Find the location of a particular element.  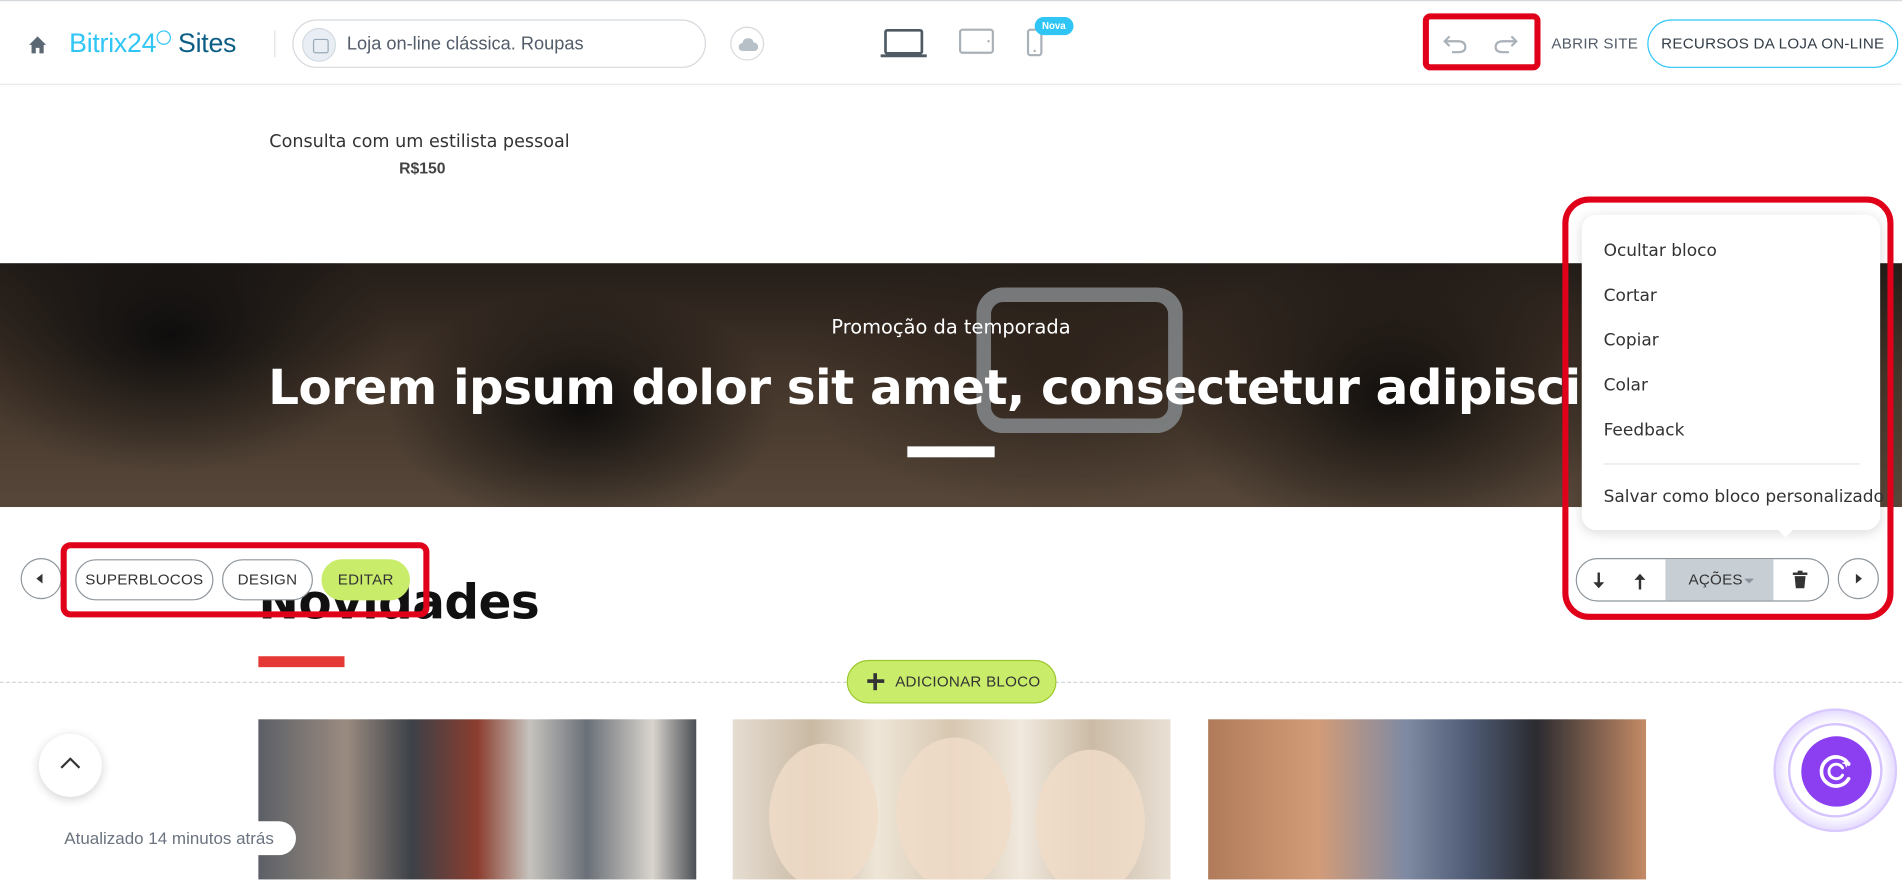

product-image-clothes-rack is located at coordinates (477, 799).